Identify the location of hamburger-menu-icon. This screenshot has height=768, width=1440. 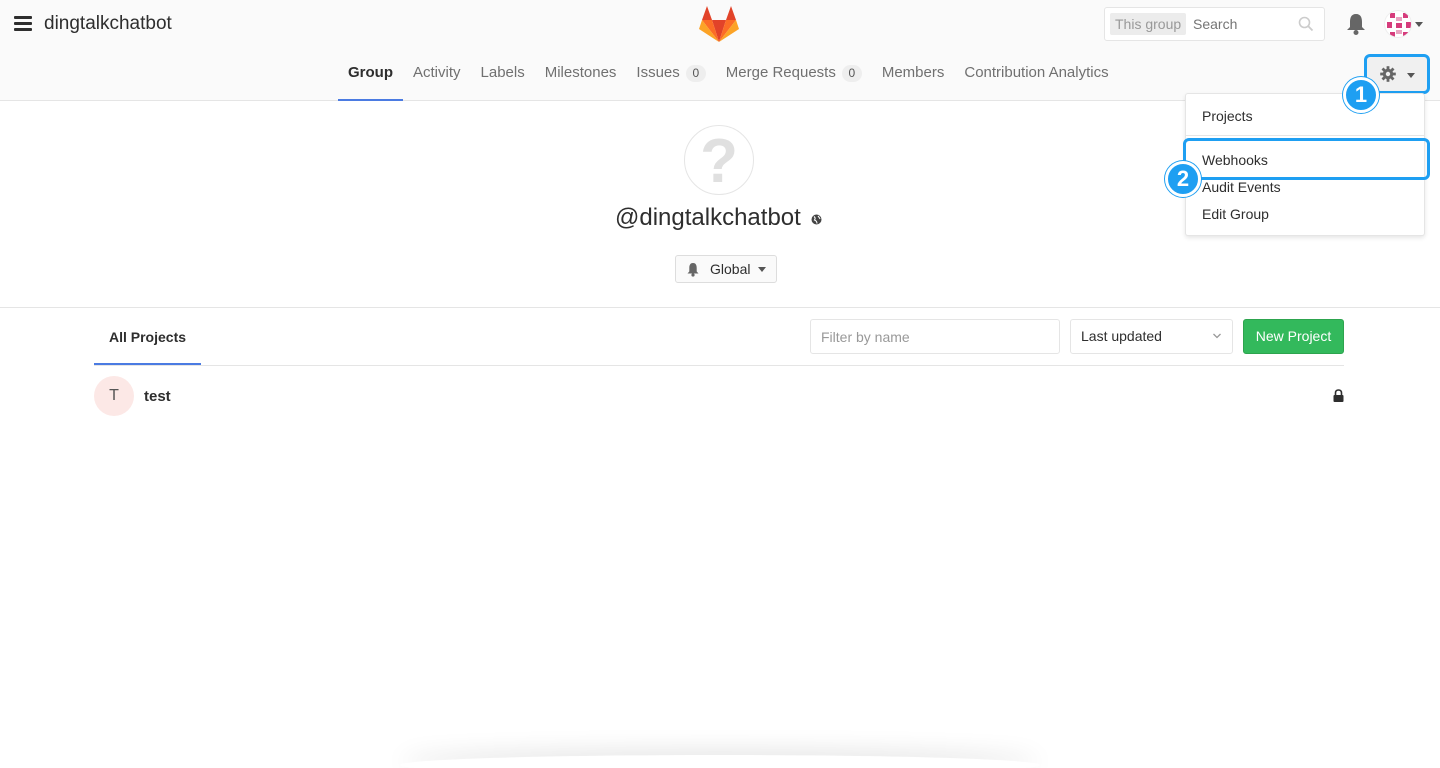
(23, 24).